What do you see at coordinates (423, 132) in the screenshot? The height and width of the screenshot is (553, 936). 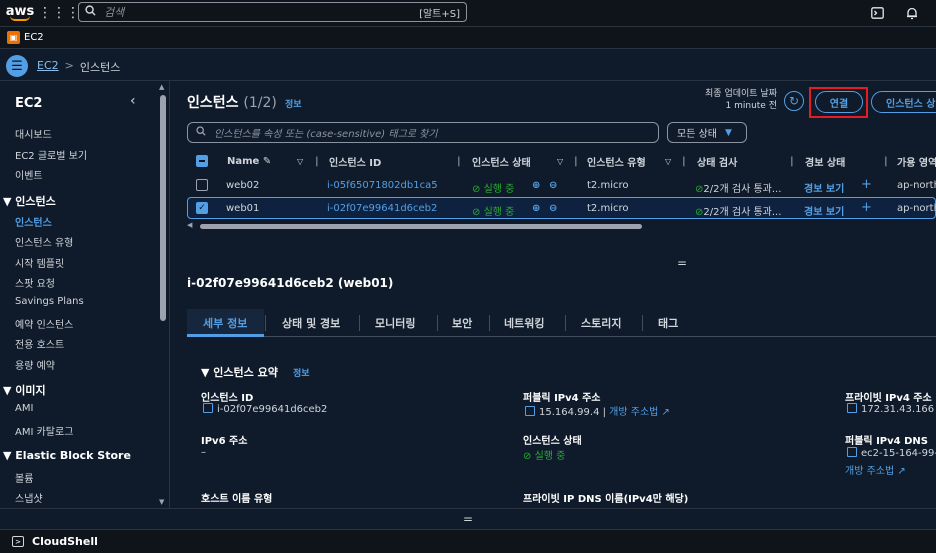 I see `instance-filter-input: 인스턴스를 속성 또는 (case-sensitive) 태그로 찾기` at bounding box center [423, 132].